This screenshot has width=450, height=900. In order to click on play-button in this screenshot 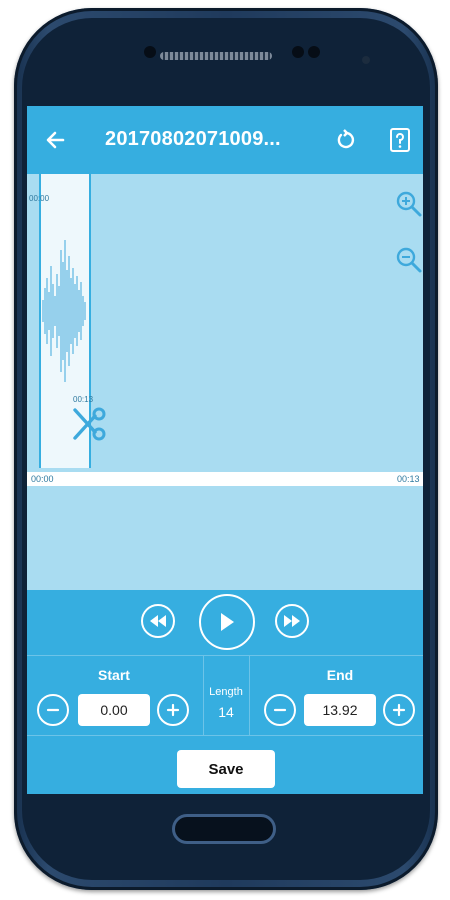, I will do `click(227, 622)`.